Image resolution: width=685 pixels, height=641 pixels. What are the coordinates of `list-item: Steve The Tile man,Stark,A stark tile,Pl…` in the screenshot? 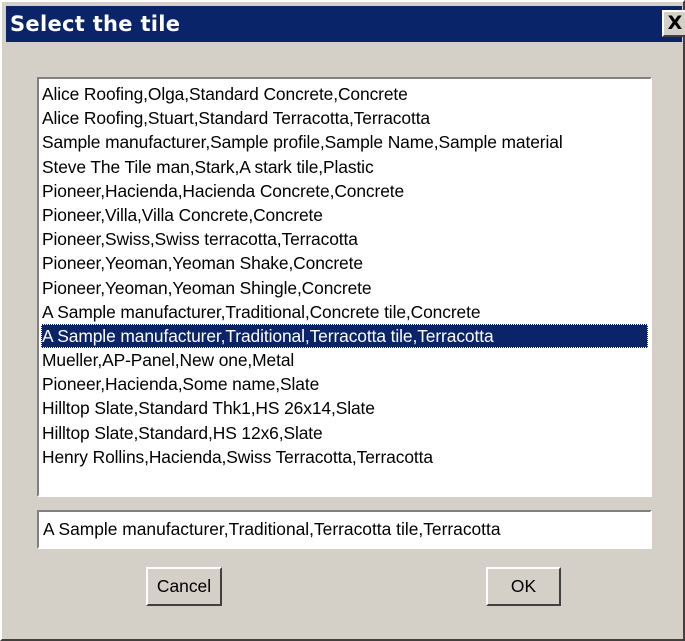 It's located at (344, 167).